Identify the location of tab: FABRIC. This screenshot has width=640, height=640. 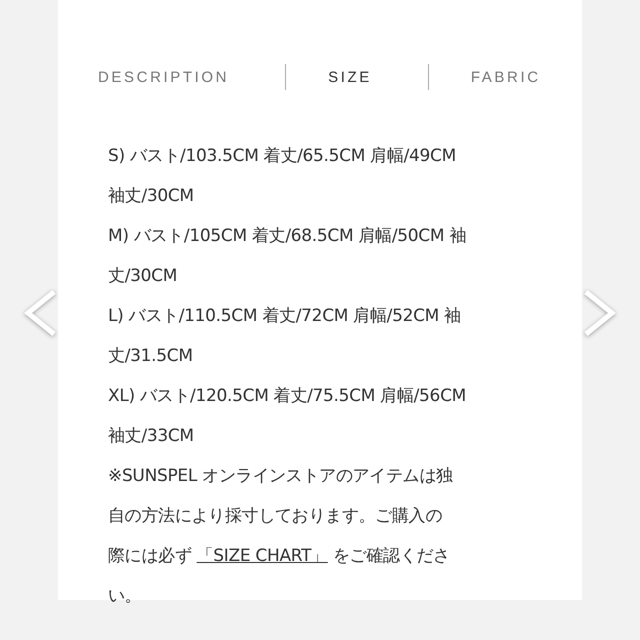
(505, 77).